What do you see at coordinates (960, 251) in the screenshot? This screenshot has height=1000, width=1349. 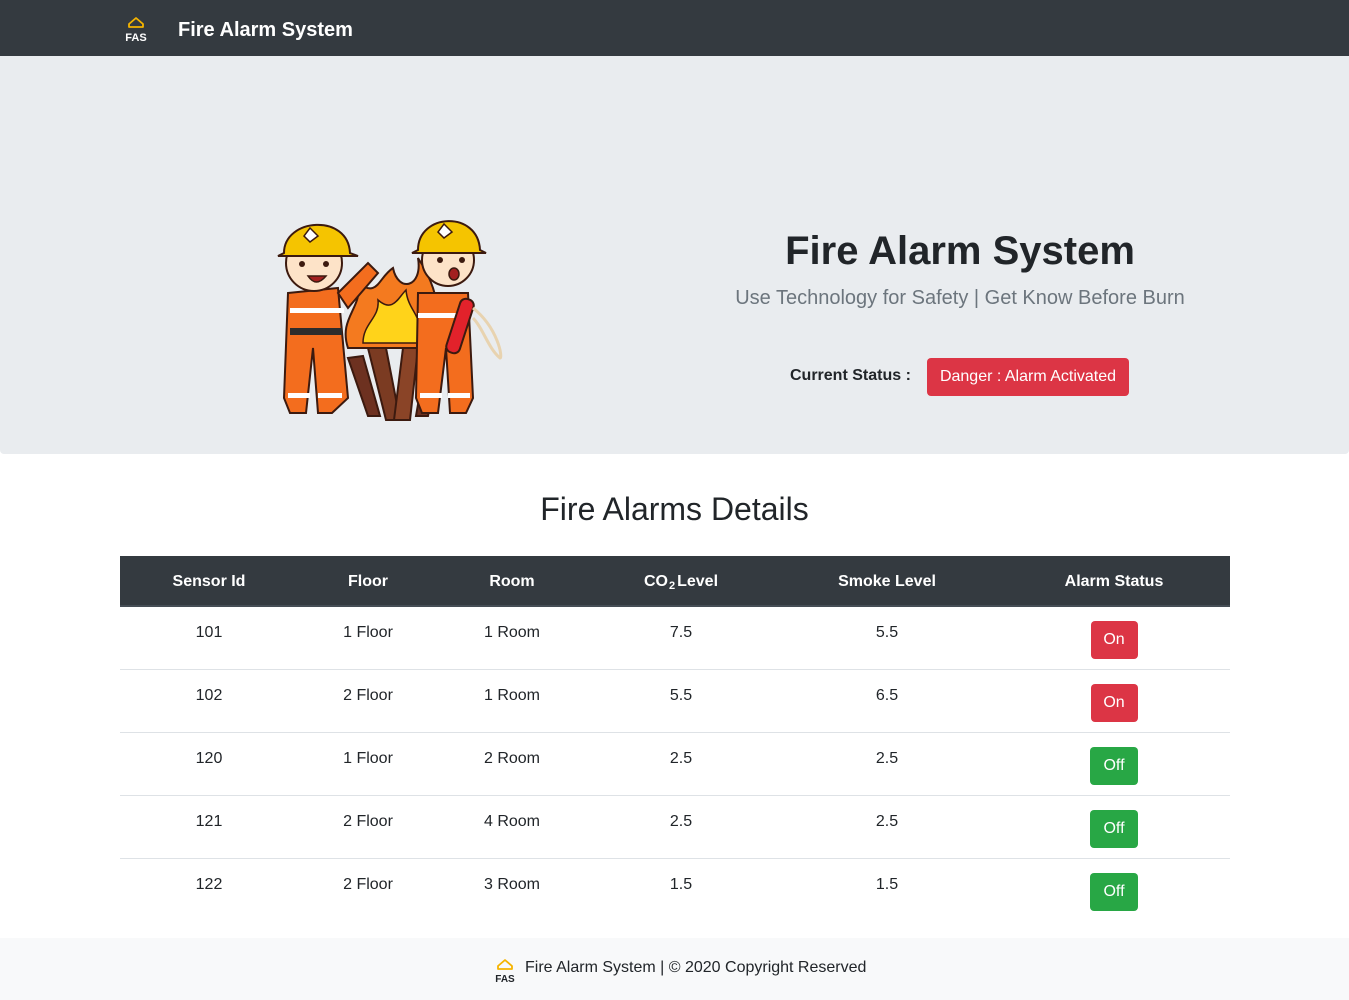 I see `hero-title: Fire Alarm System` at bounding box center [960, 251].